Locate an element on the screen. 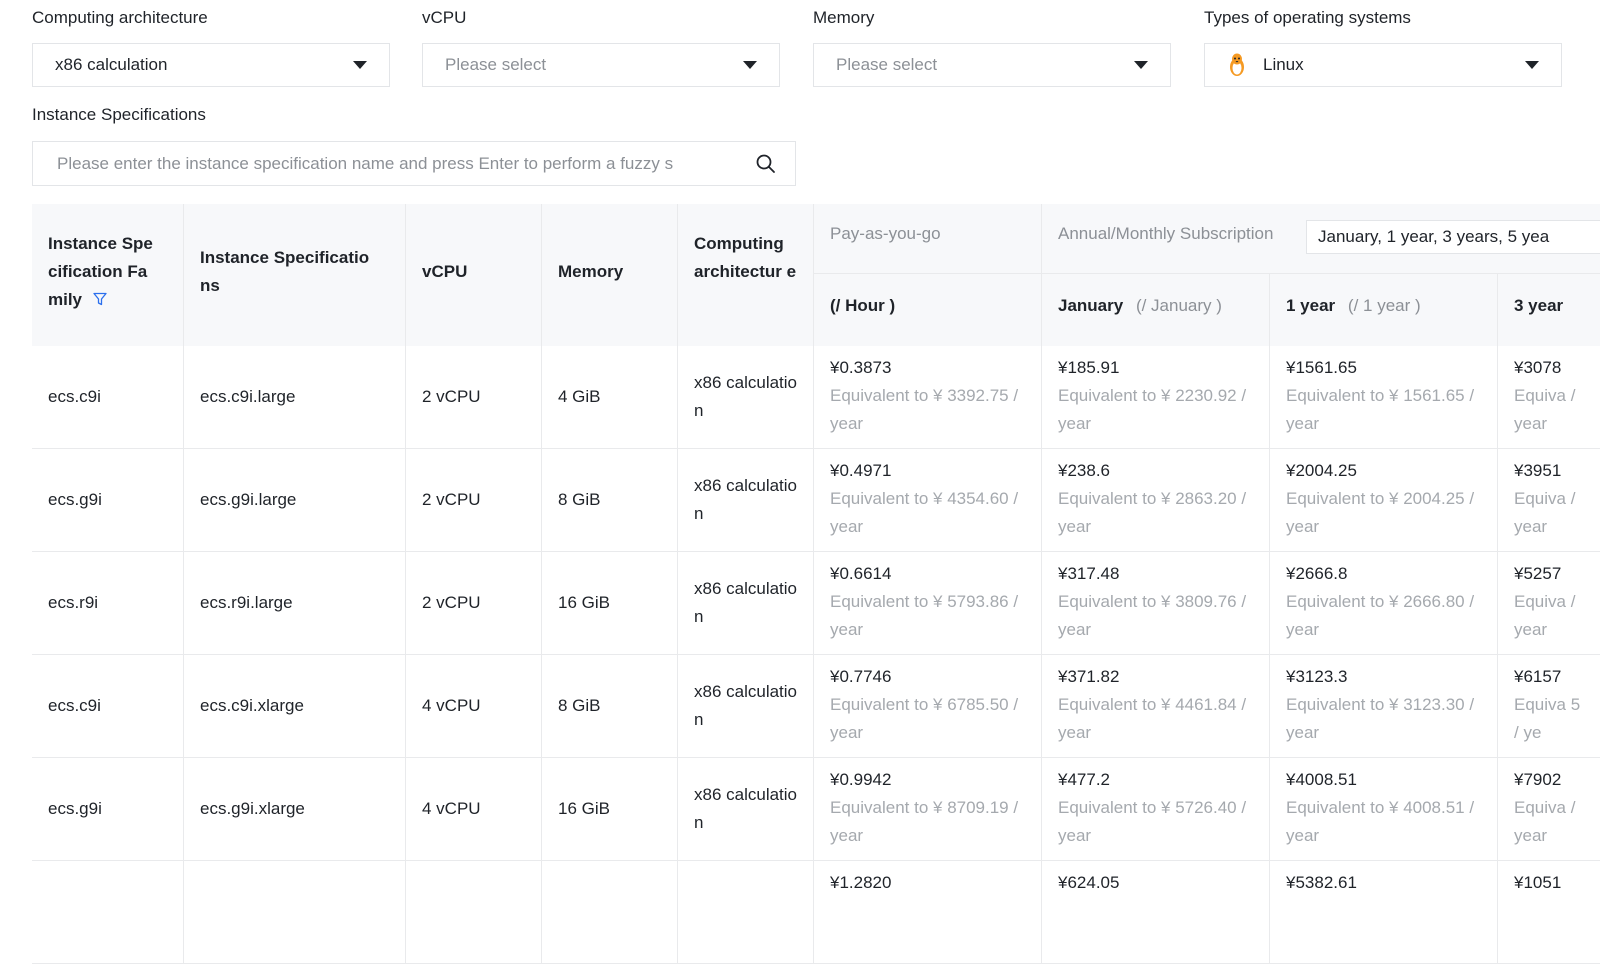  cell-arch: x86 calculation is located at coordinates (746, 706).